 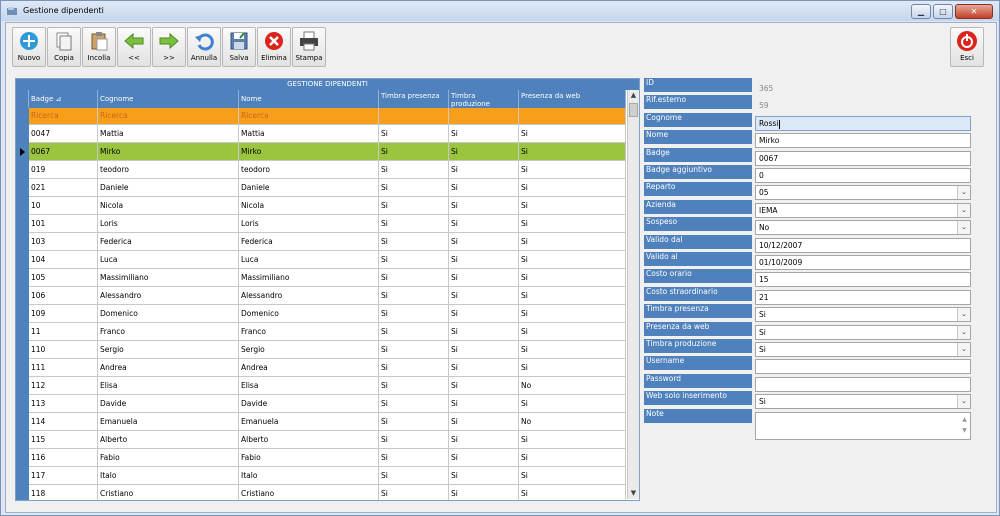 I want to click on table-cell: Franco, so click(x=309, y=331).